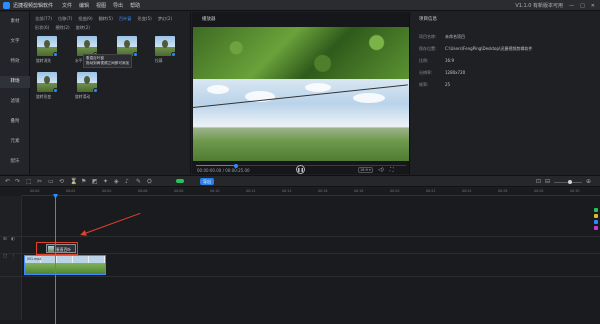 The width and height of the screenshot is (600, 324). What do you see at coordinates (138, 181) in the screenshot?
I see `edit-icon: ✎` at bounding box center [138, 181].